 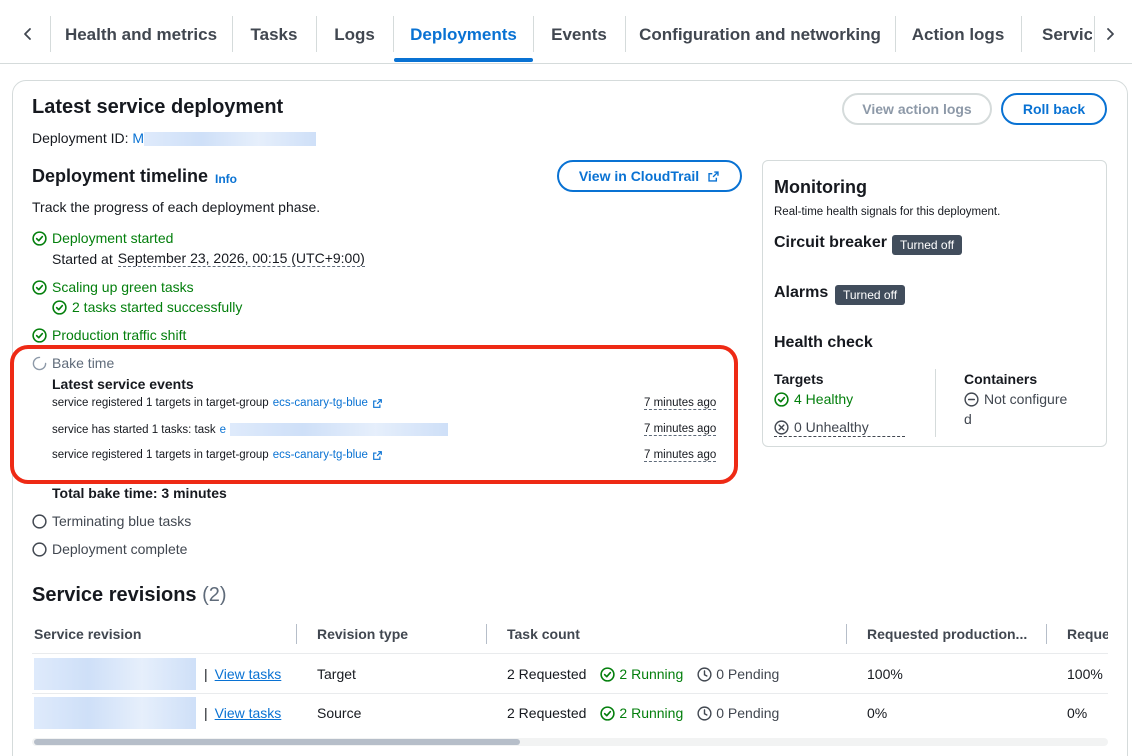 I want to click on step-label: Deployment started, so click(x=113, y=238).